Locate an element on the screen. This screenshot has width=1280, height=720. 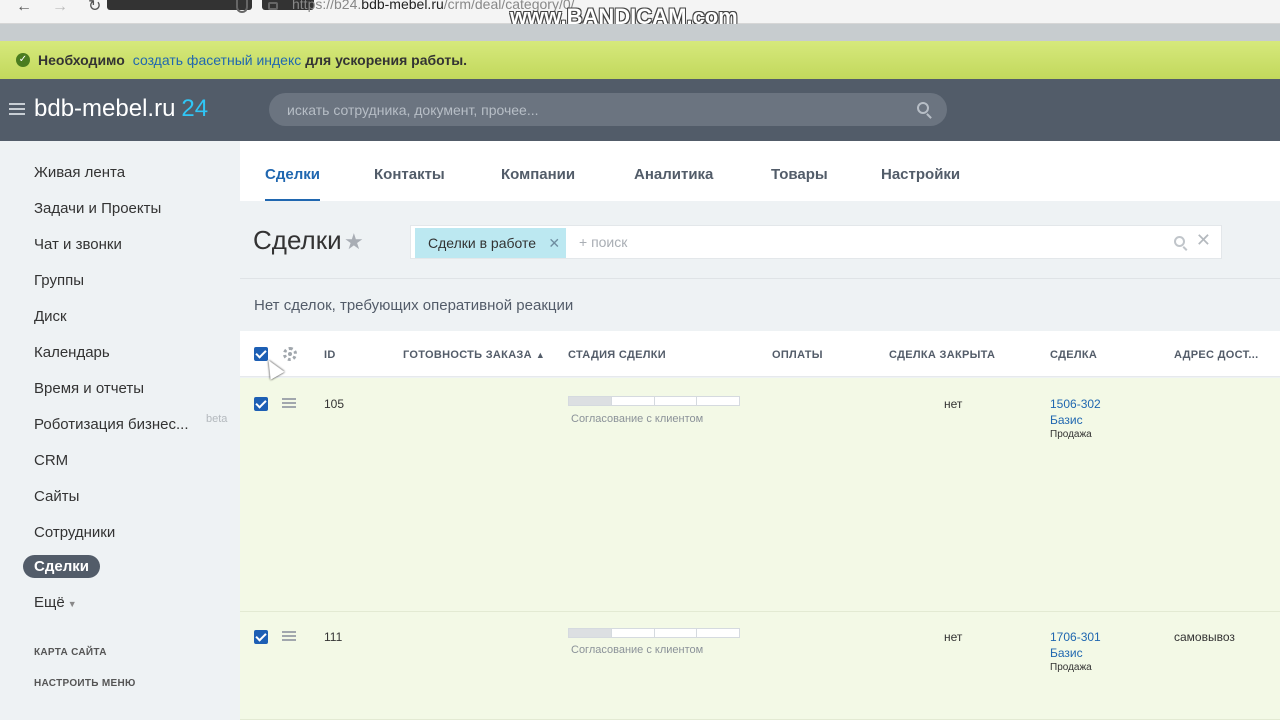
close-icon: ✕ is located at coordinates (554, 243).